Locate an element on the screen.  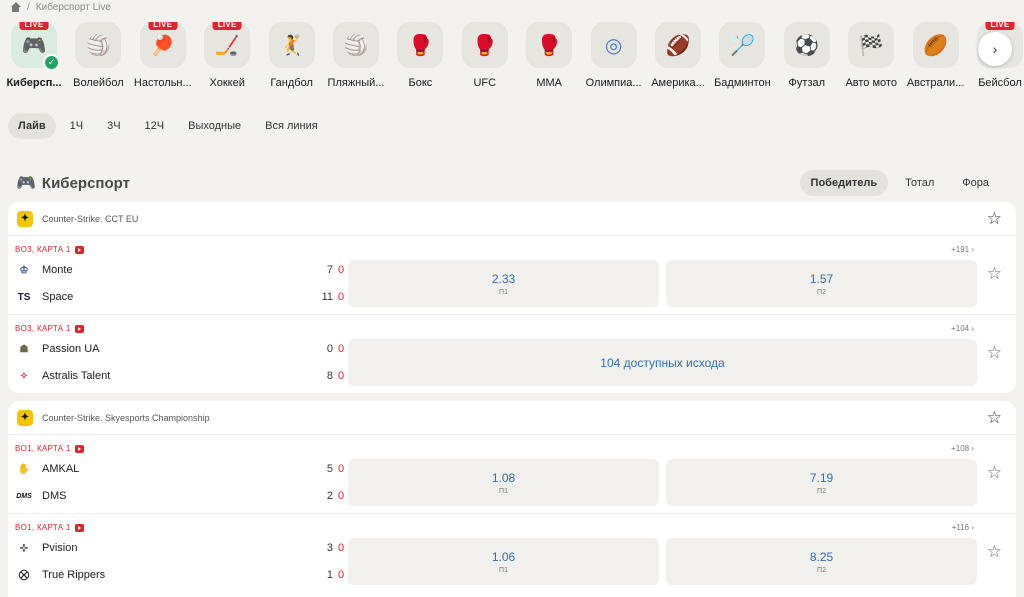
odd-button-p2: 8.25 П2 is located at coordinates (821, 561).